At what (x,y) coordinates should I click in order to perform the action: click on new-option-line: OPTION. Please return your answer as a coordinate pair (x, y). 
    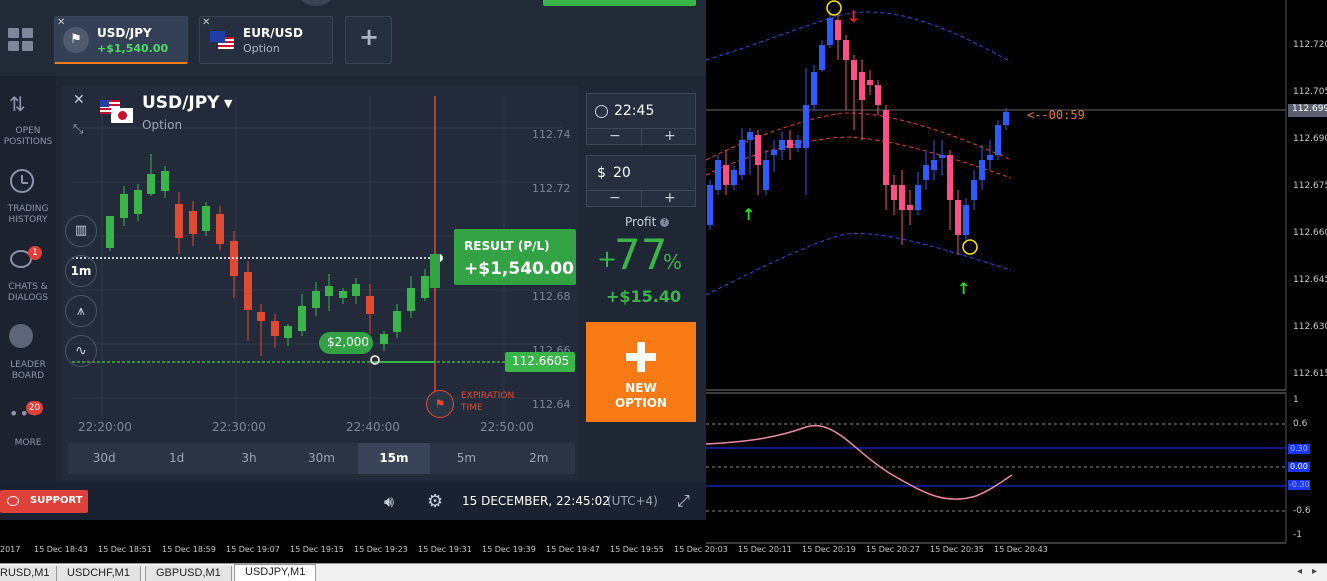
    Looking at the image, I should click on (641, 403).